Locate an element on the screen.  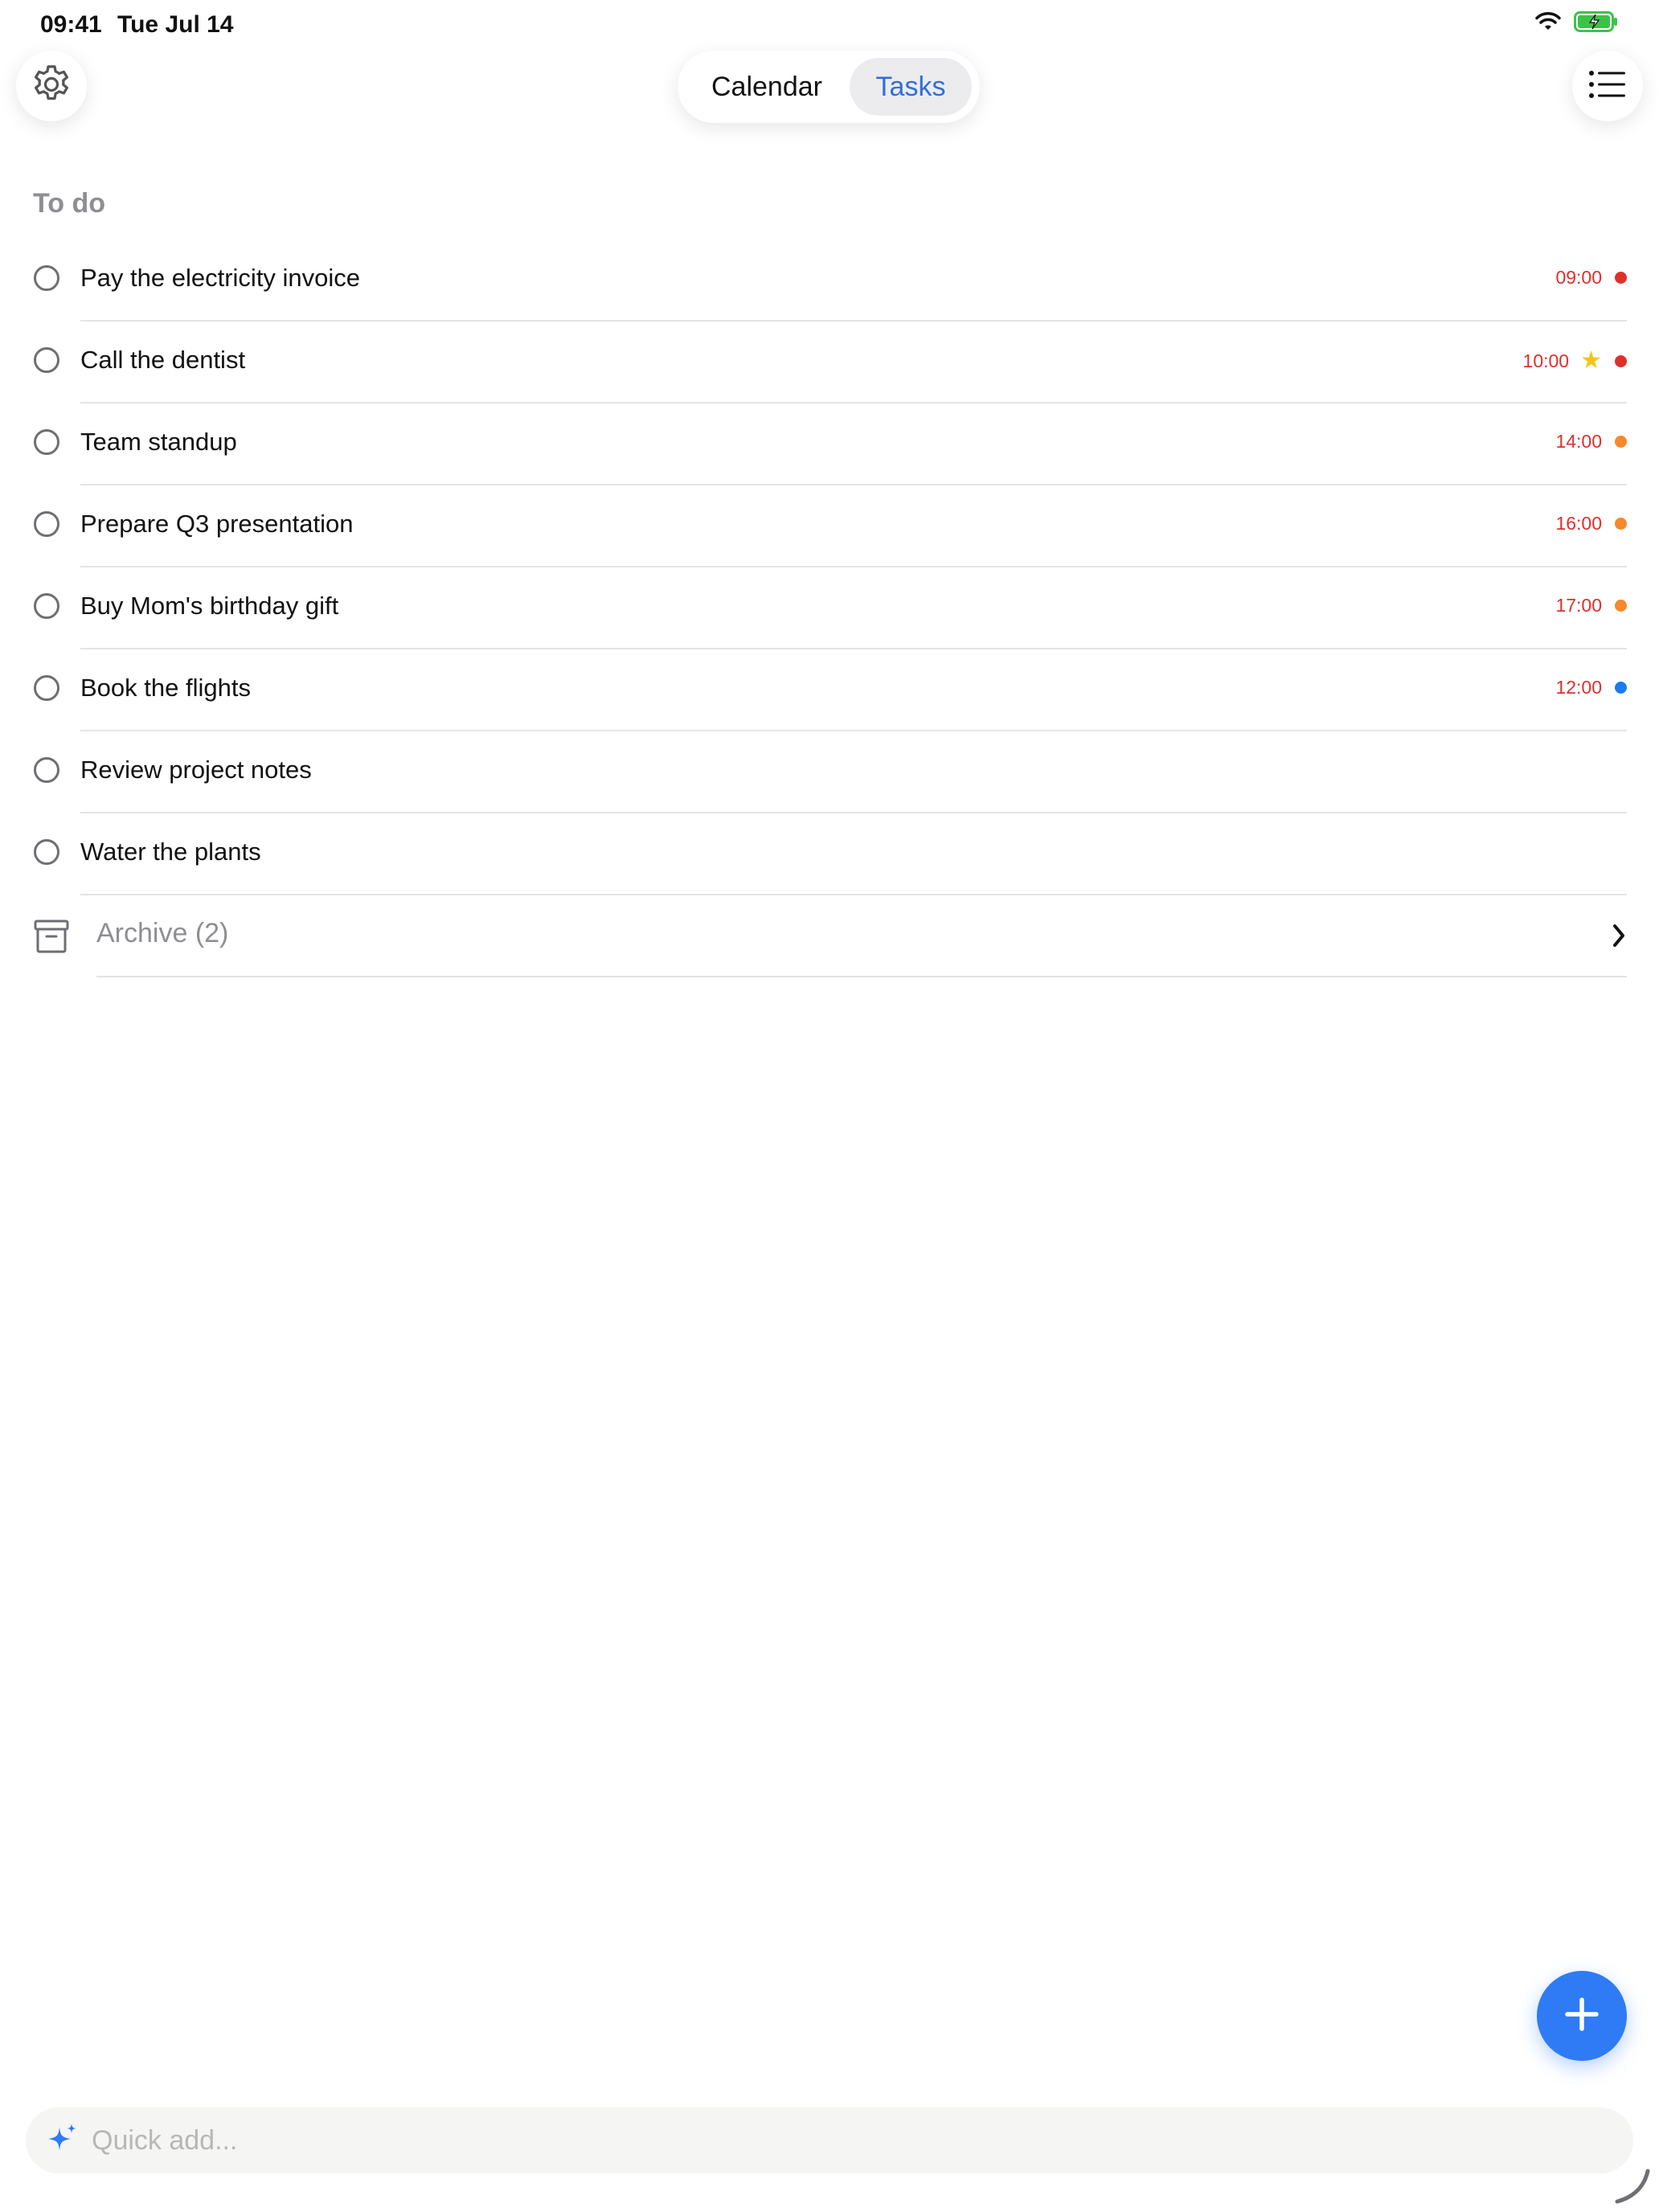
task-title: Book the flights is located at coordinates (165, 688).